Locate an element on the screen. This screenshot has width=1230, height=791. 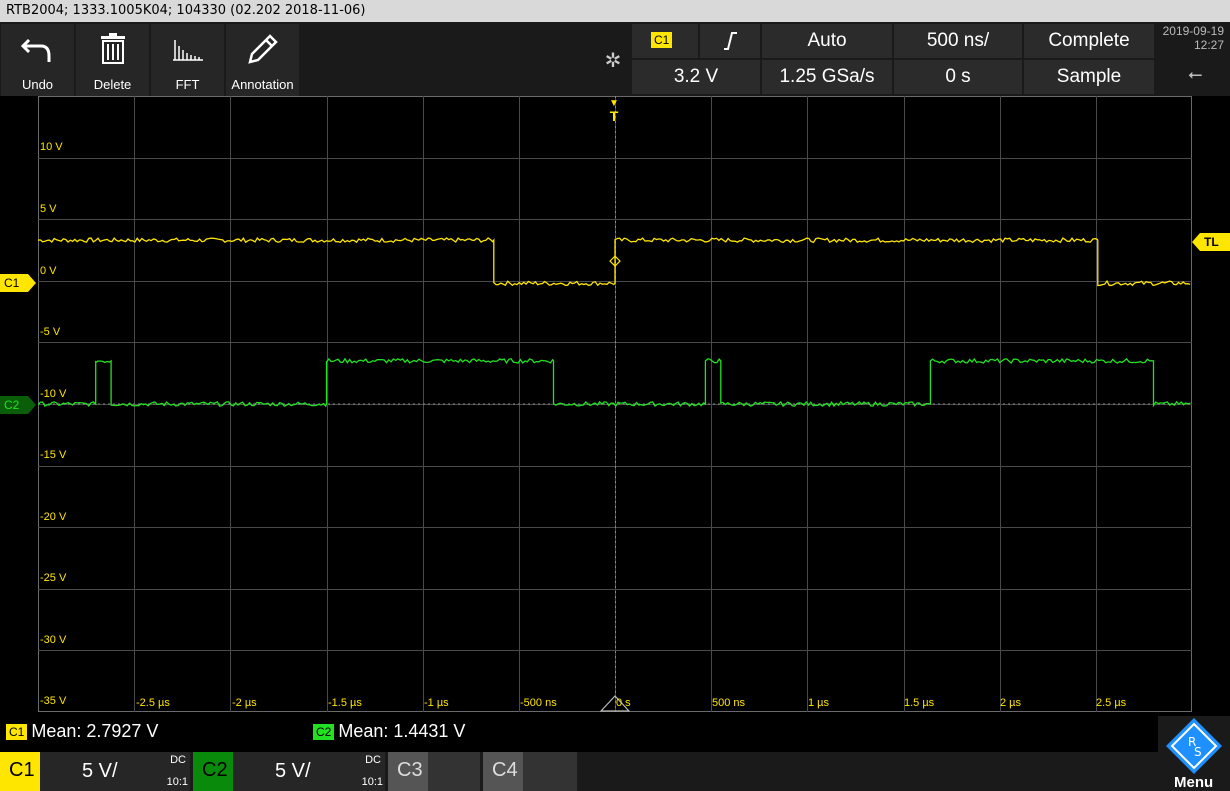
c2-settings-panel: 5 V/ DC 10:1 is located at coordinates (309, 771).